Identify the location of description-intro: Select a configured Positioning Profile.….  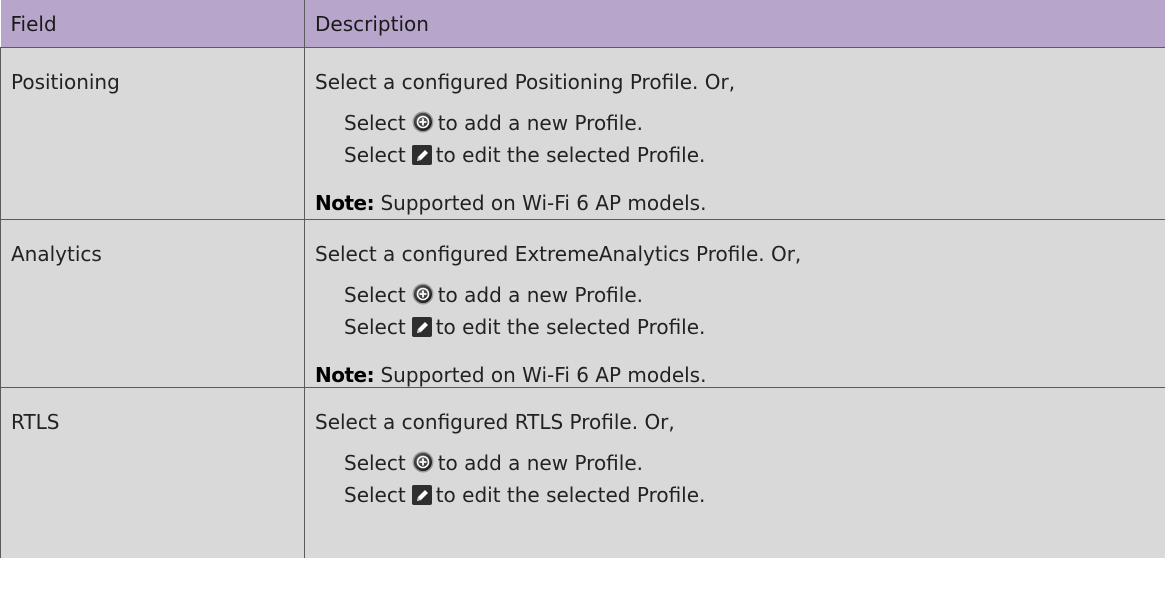
(525, 82).